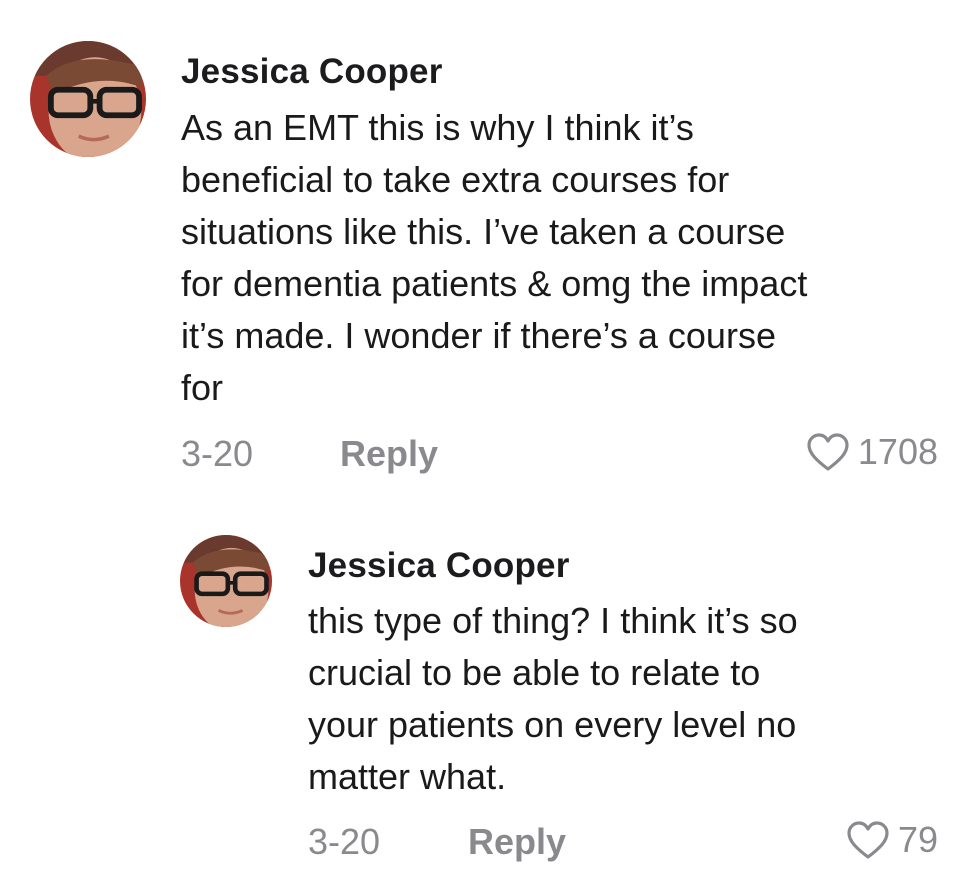 Image resolution: width=980 pixels, height=896 pixels. I want to click on comment-text-line: As an EMT this is why I think it’s, so click(437, 127).